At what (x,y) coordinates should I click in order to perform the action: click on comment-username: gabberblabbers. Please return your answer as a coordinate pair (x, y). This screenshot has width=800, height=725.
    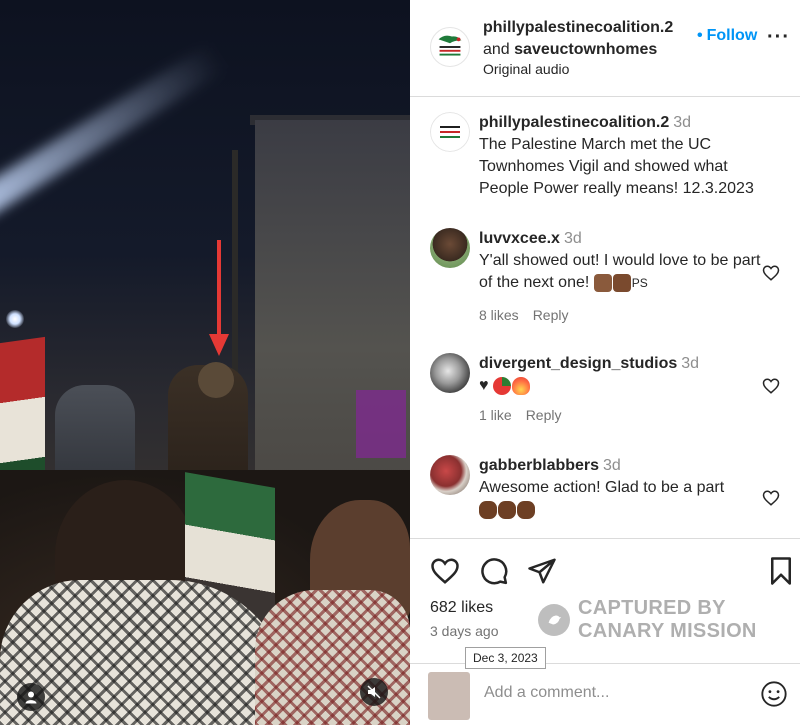
    Looking at the image, I should click on (539, 465).